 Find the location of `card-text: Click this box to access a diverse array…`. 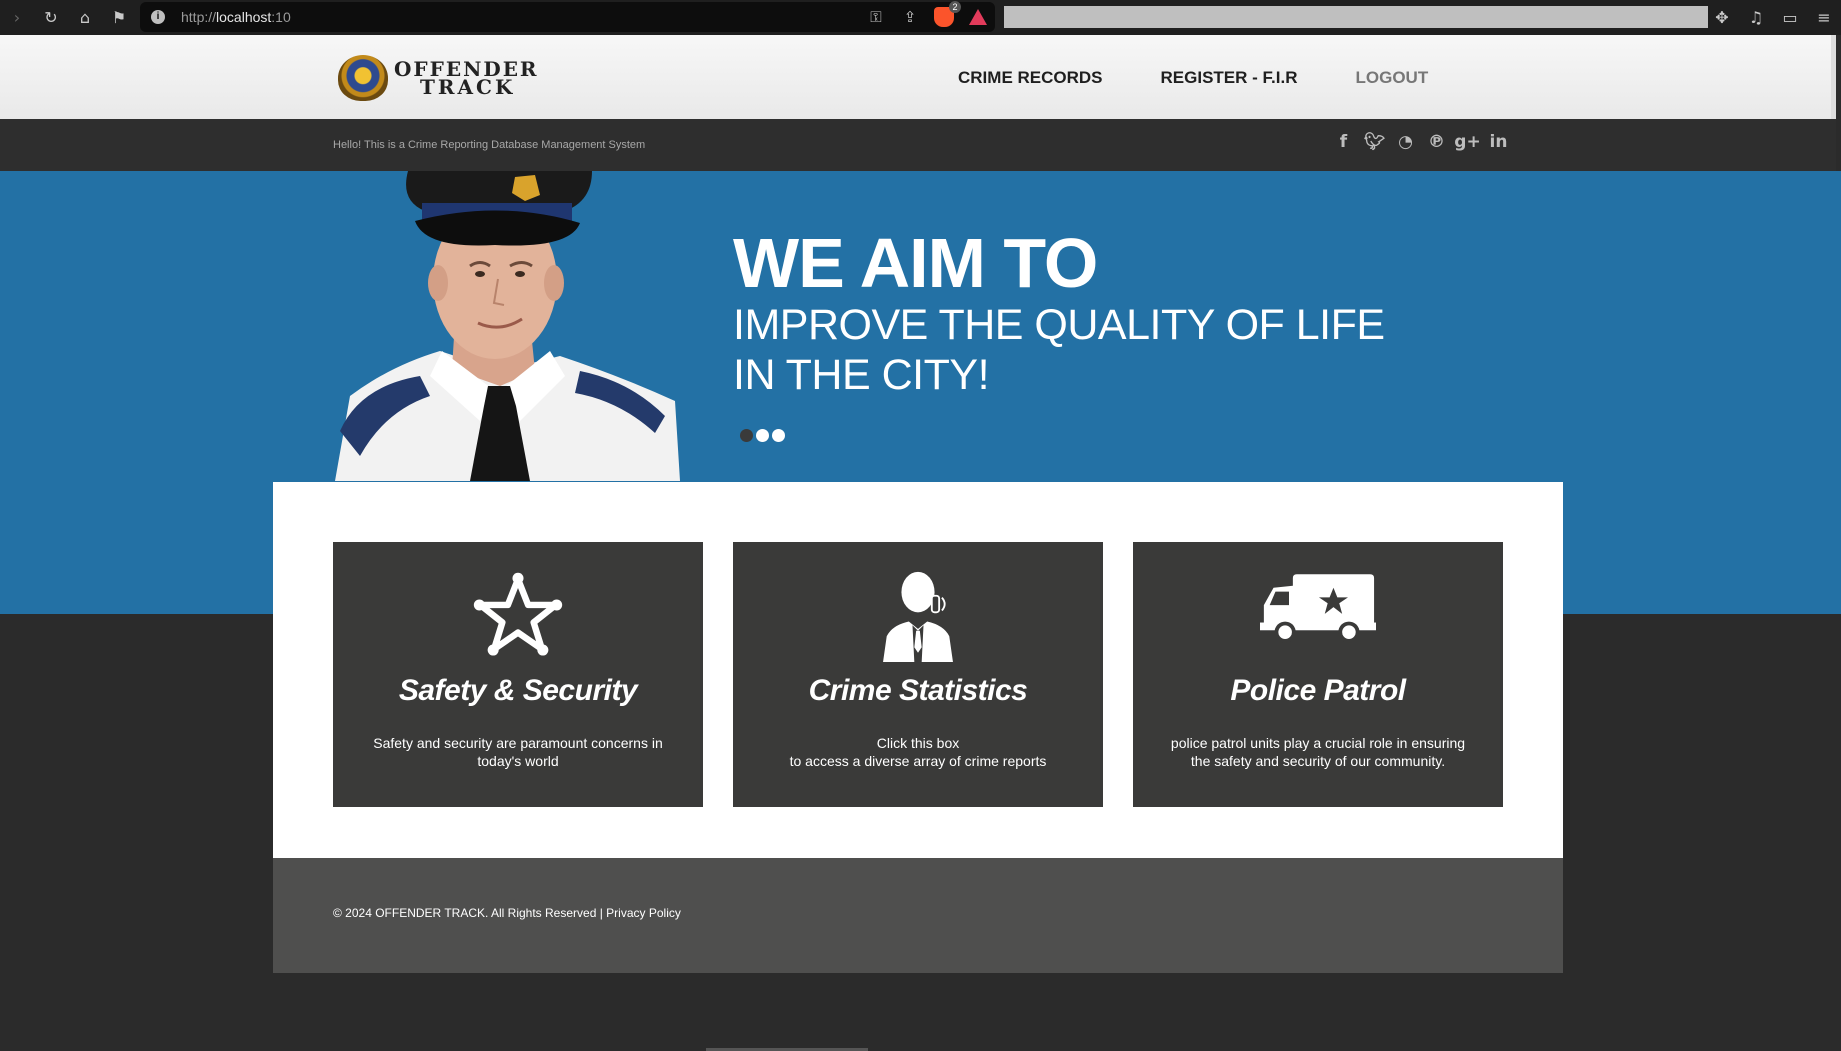

card-text: Click this box to access a diverse array… is located at coordinates (918, 752).